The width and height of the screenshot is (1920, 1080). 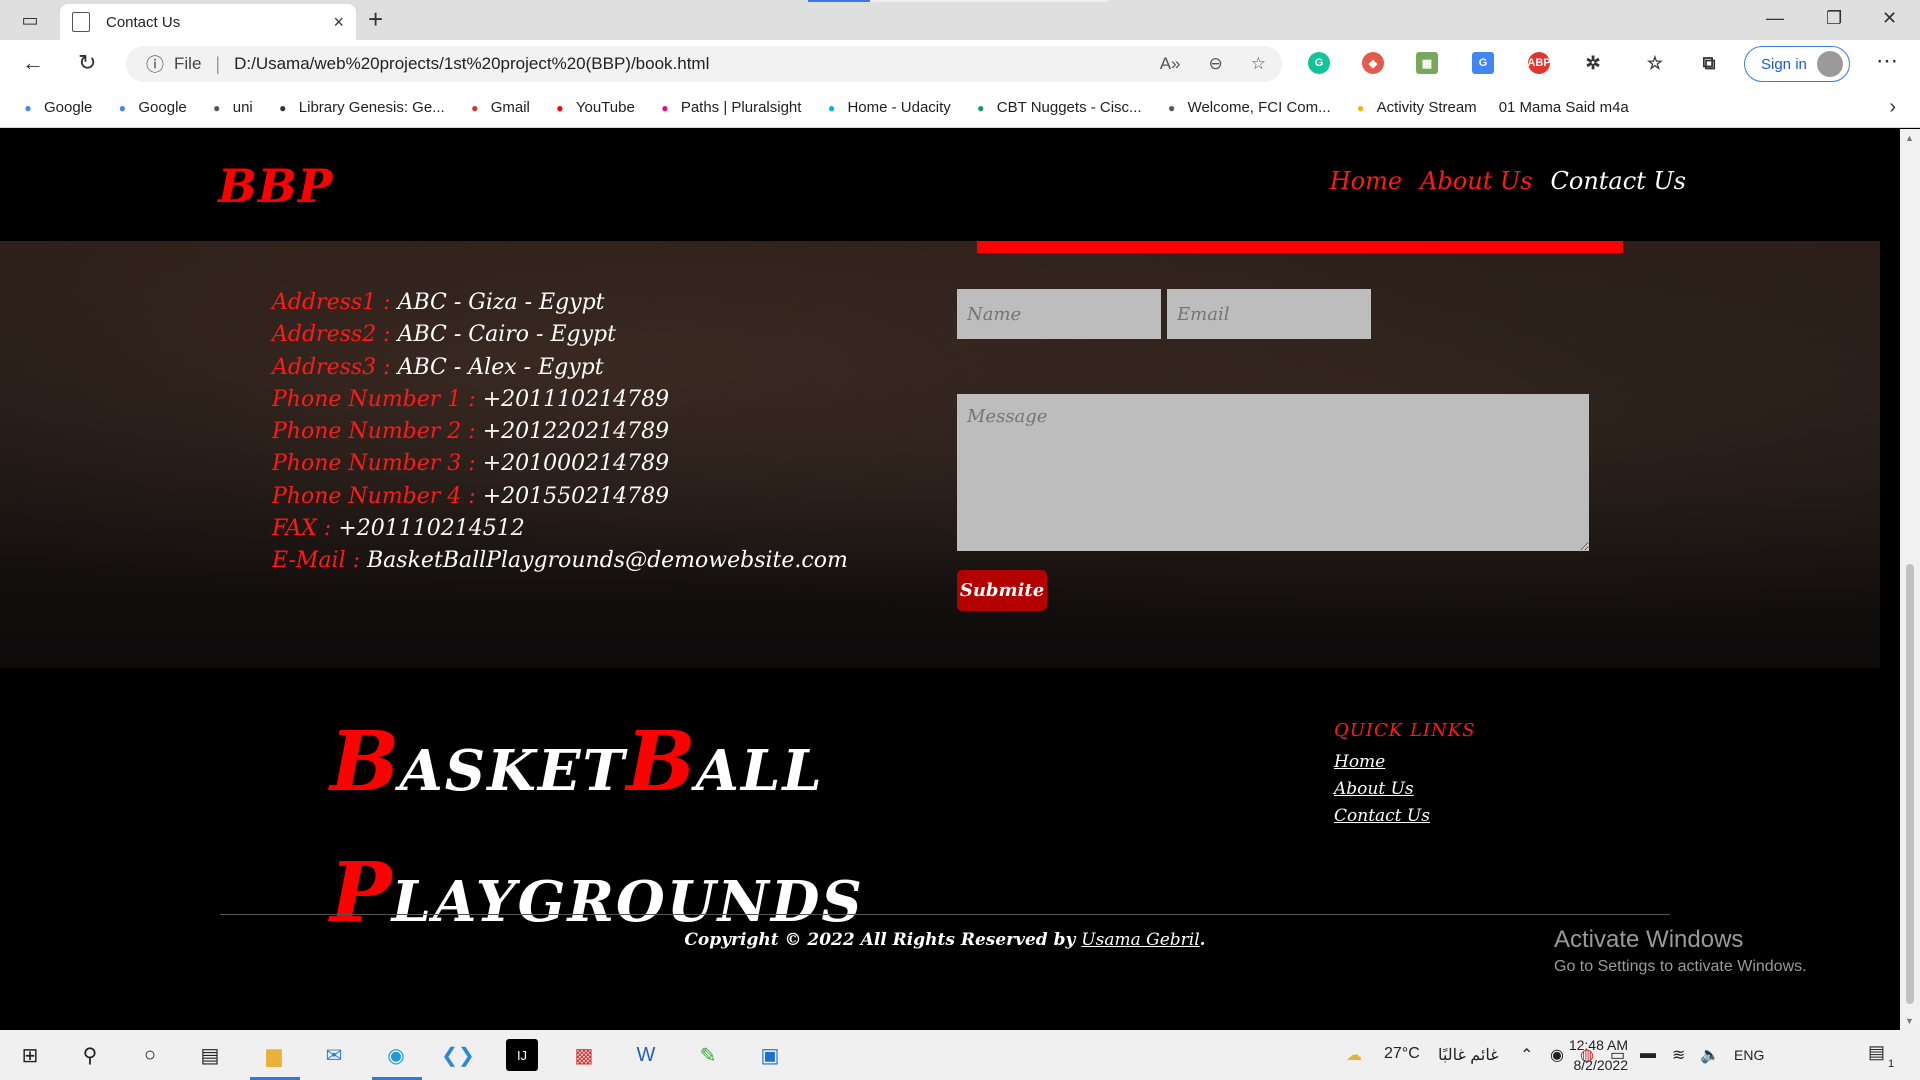 What do you see at coordinates (33, 63) in the screenshot?
I see `back-icon: ←` at bounding box center [33, 63].